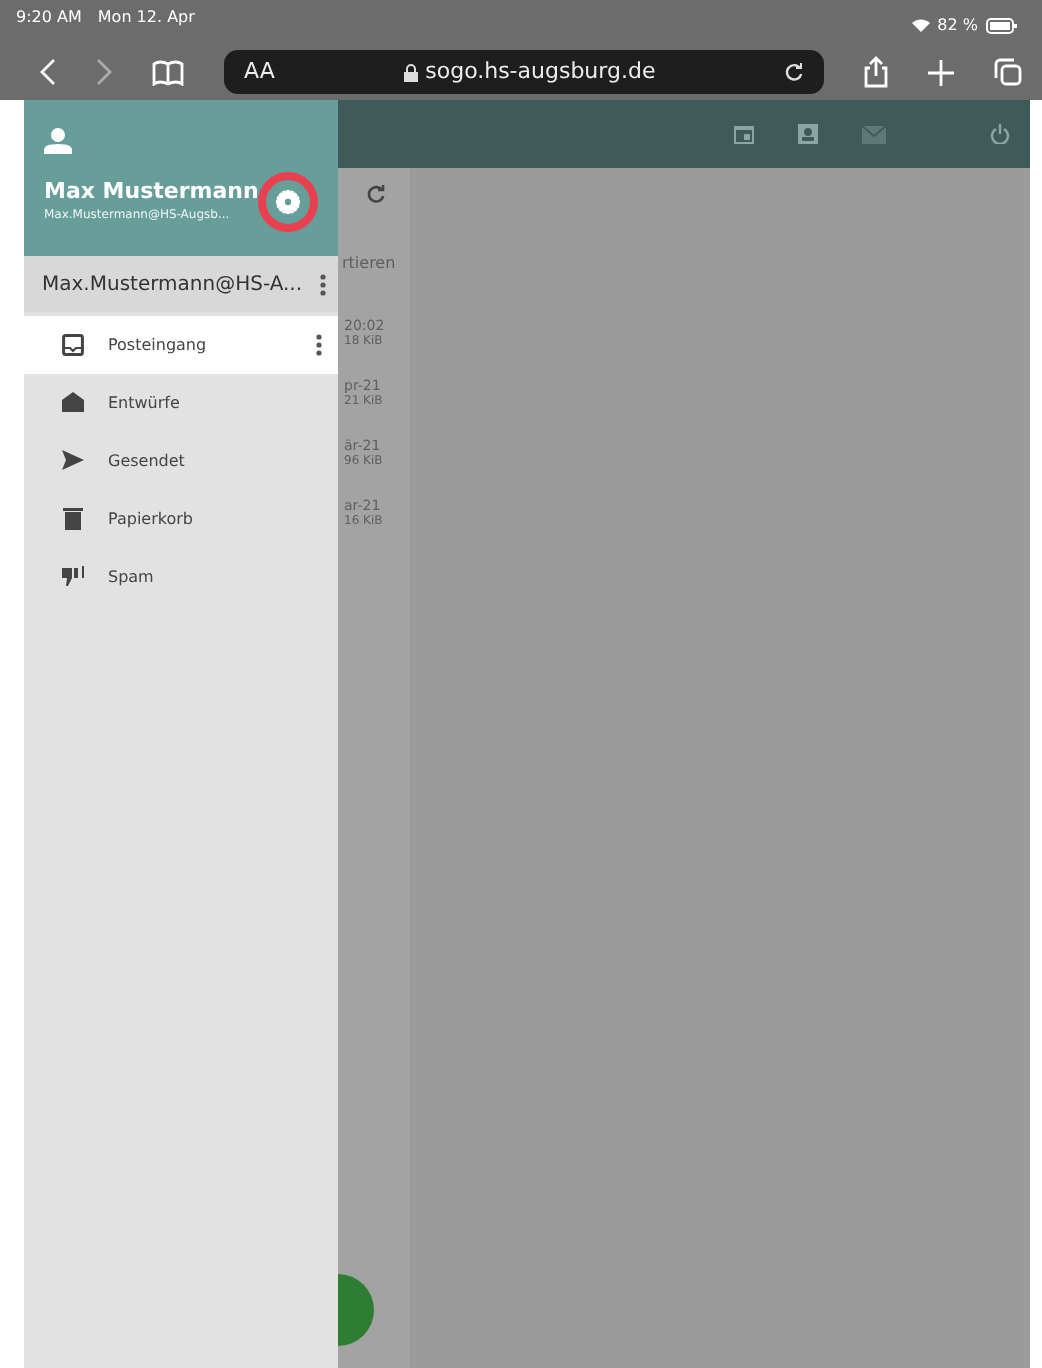 The image size is (1042, 1368). Describe the element at coordinates (73, 577) in the screenshot. I see `thumbs-down-icon` at that location.